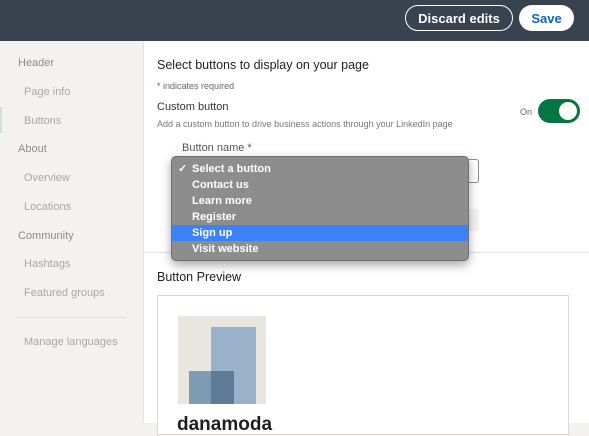  Describe the element at coordinates (320, 185) in the screenshot. I see `dropdown-option-contact-us: Contact us` at that location.